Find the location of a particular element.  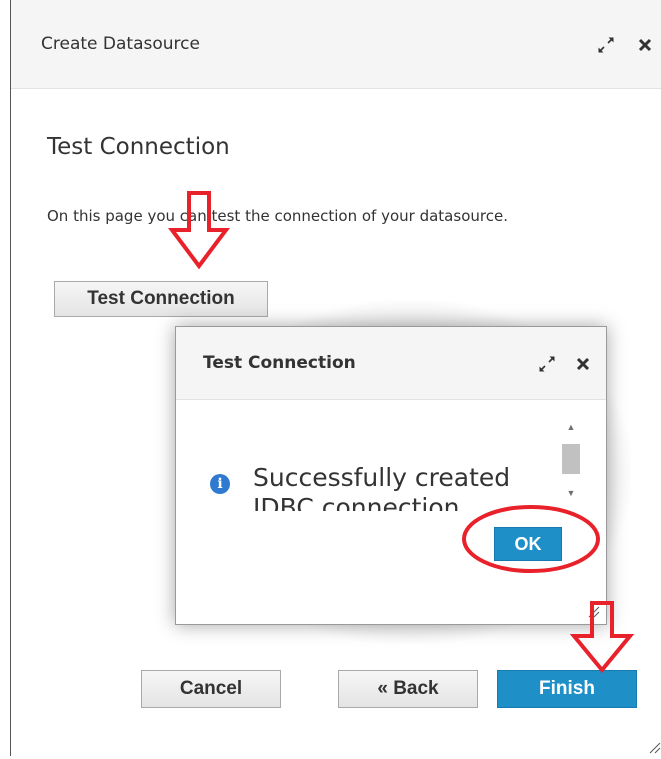

scroll-thumb is located at coordinates (571, 459).